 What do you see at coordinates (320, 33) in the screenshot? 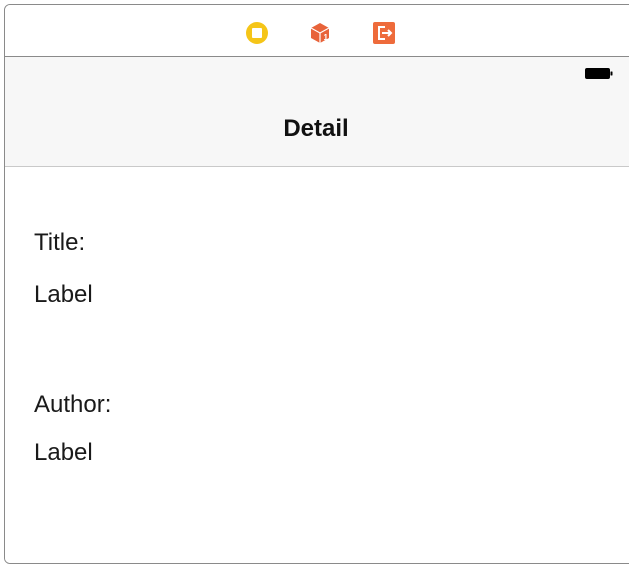
I see `first-responder-icon: 1` at bounding box center [320, 33].